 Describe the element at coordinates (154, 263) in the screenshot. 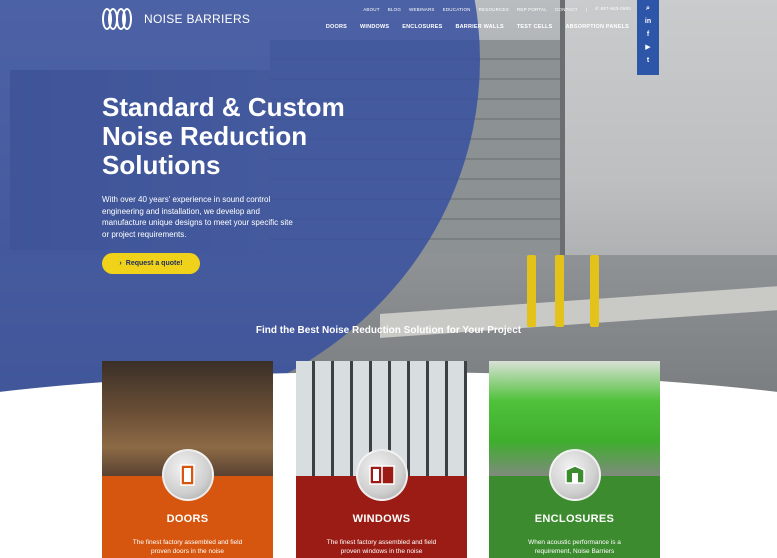

I see `request-quote-label: Request a quote!` at that location.